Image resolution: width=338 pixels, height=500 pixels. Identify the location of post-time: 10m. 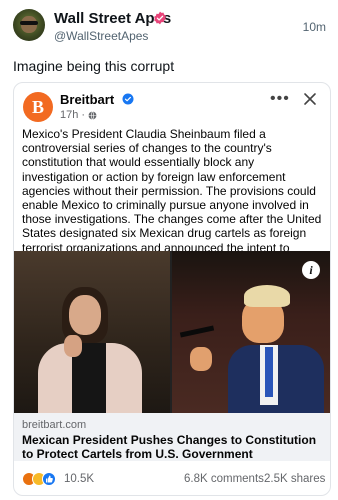
(314, 27).